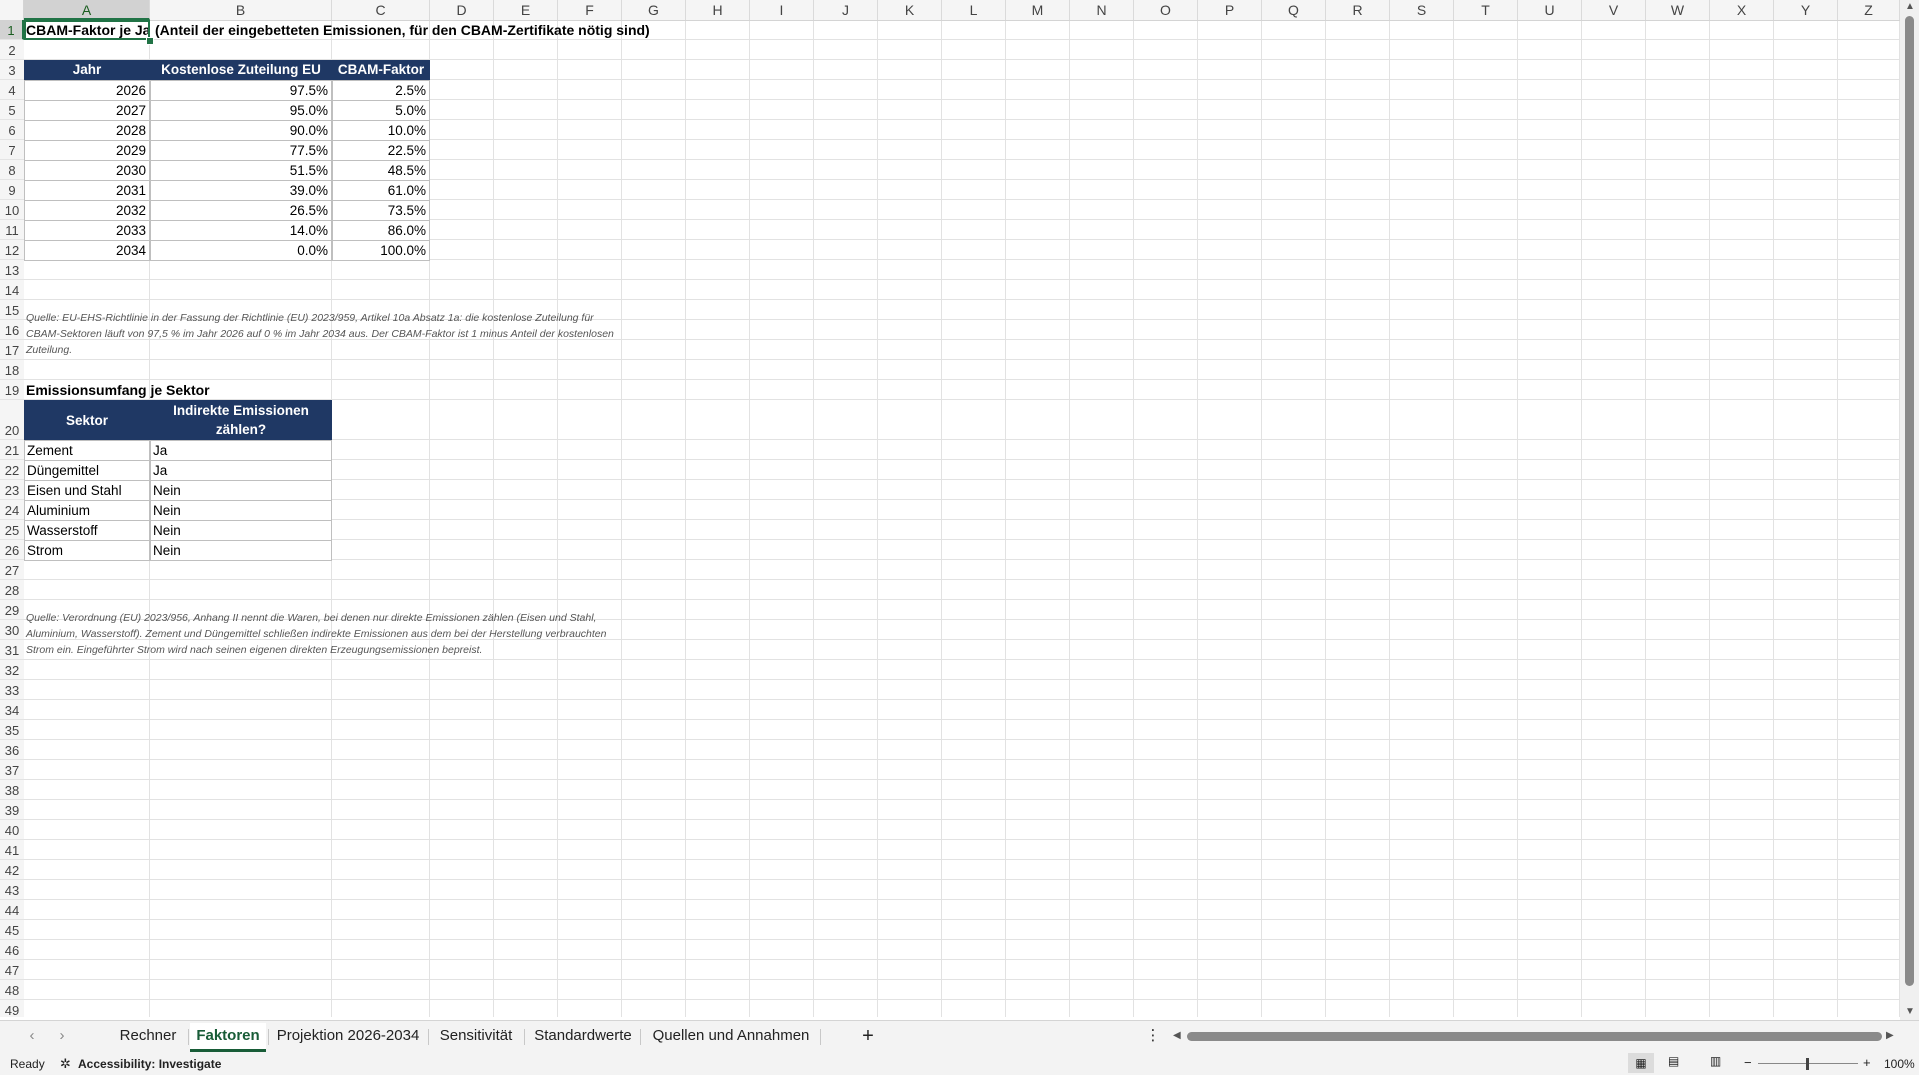  What do you see at coordinates (12, 750) in the screenshot?
I see `row-header-36: 36` at bounding box center [12, 750].